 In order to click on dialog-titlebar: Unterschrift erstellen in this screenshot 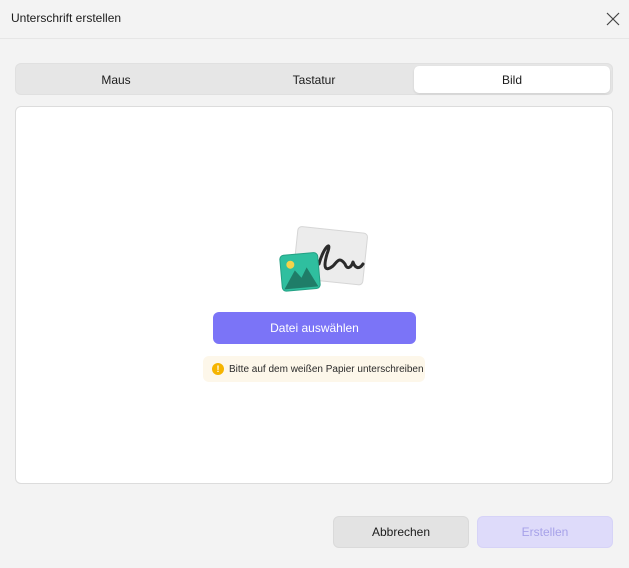, I will do `click(314, 19)`.